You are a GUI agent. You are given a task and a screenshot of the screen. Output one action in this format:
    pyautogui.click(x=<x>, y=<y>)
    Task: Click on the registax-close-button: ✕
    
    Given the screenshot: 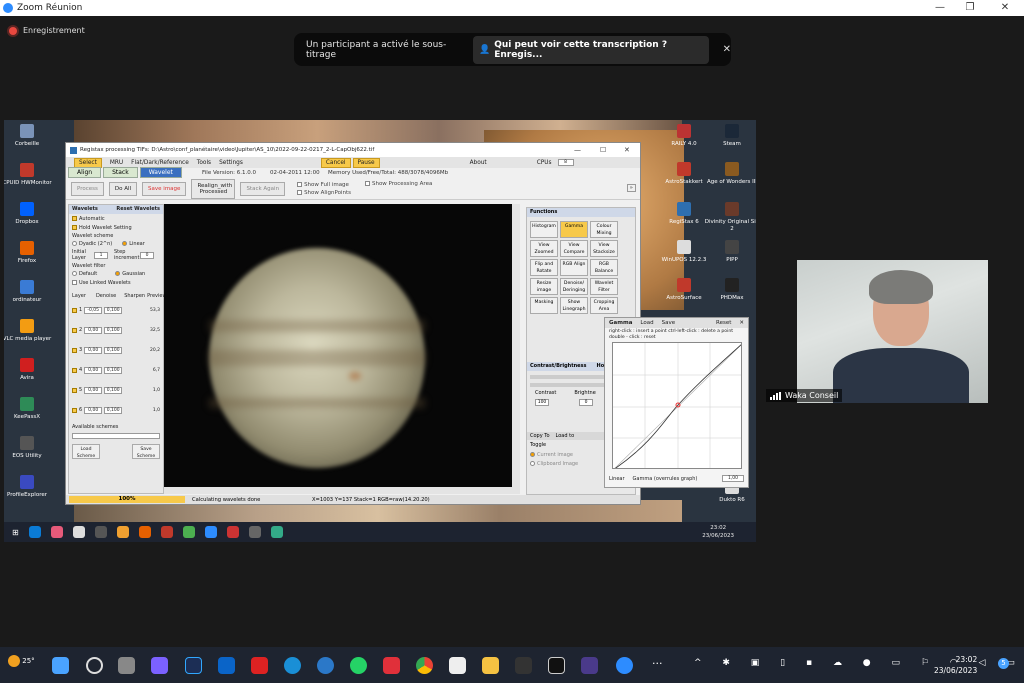 What is the action you would take?
    pyautogui.click(x=627, y=150)
    